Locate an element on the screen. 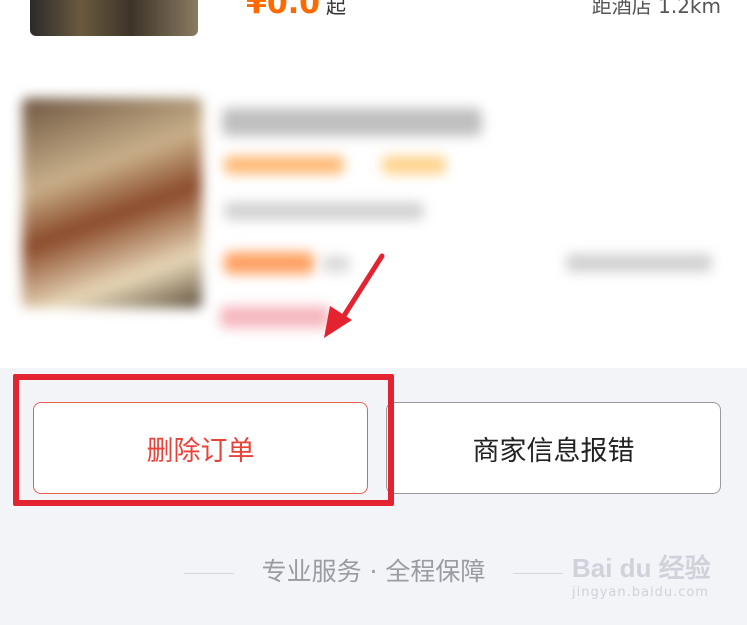  blurred-image is located at coordinates (112, 203).